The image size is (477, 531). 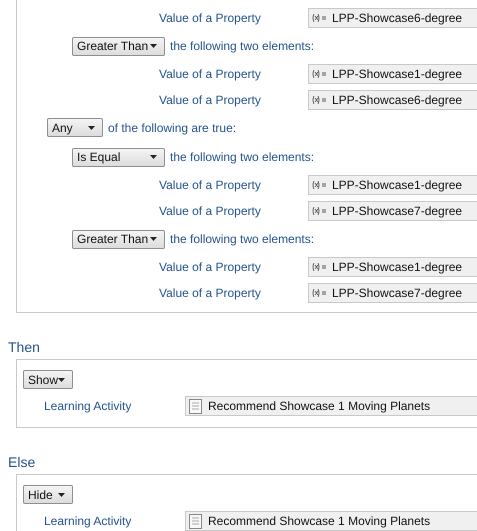 I want to click on dropdown: Is Equal, so click(x=118, y=157).